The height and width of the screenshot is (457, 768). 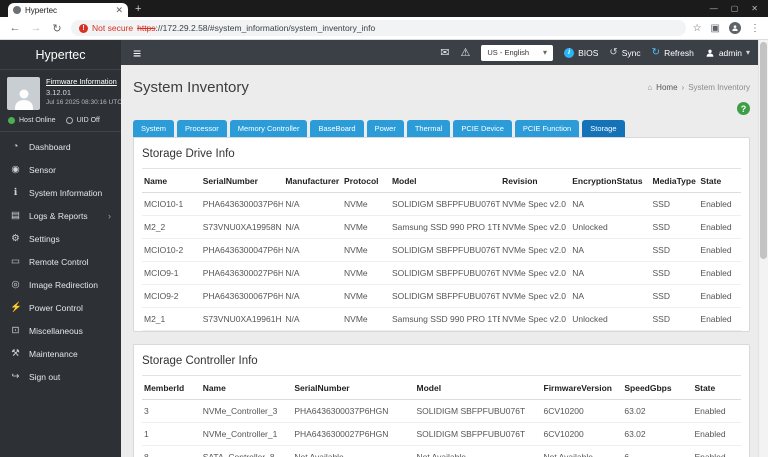 I want to click on window-controls: — ▢ ✕, so click(x=739, y=8).